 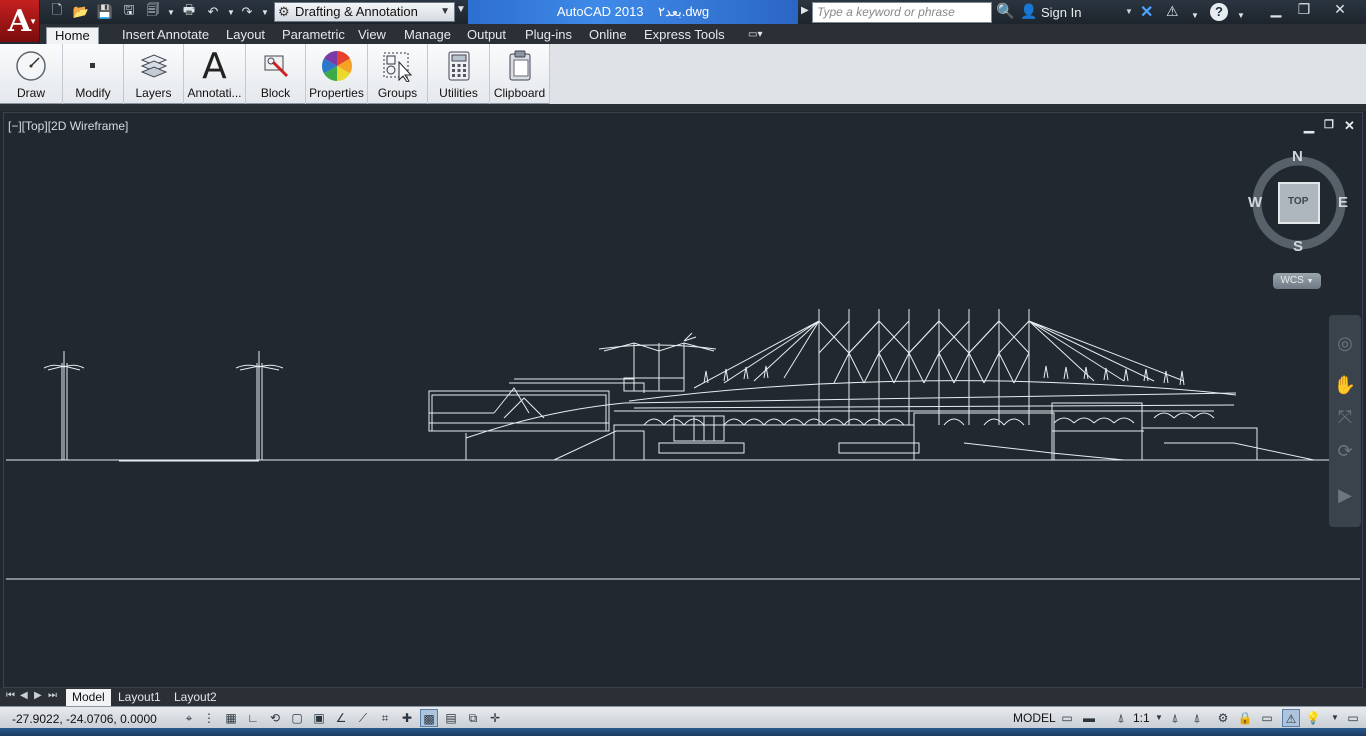 What do you see at coordinates (1345, 385) in the screenshot?
I see `pan-hand-icon: ✋` at bounding box center [1345, 385].